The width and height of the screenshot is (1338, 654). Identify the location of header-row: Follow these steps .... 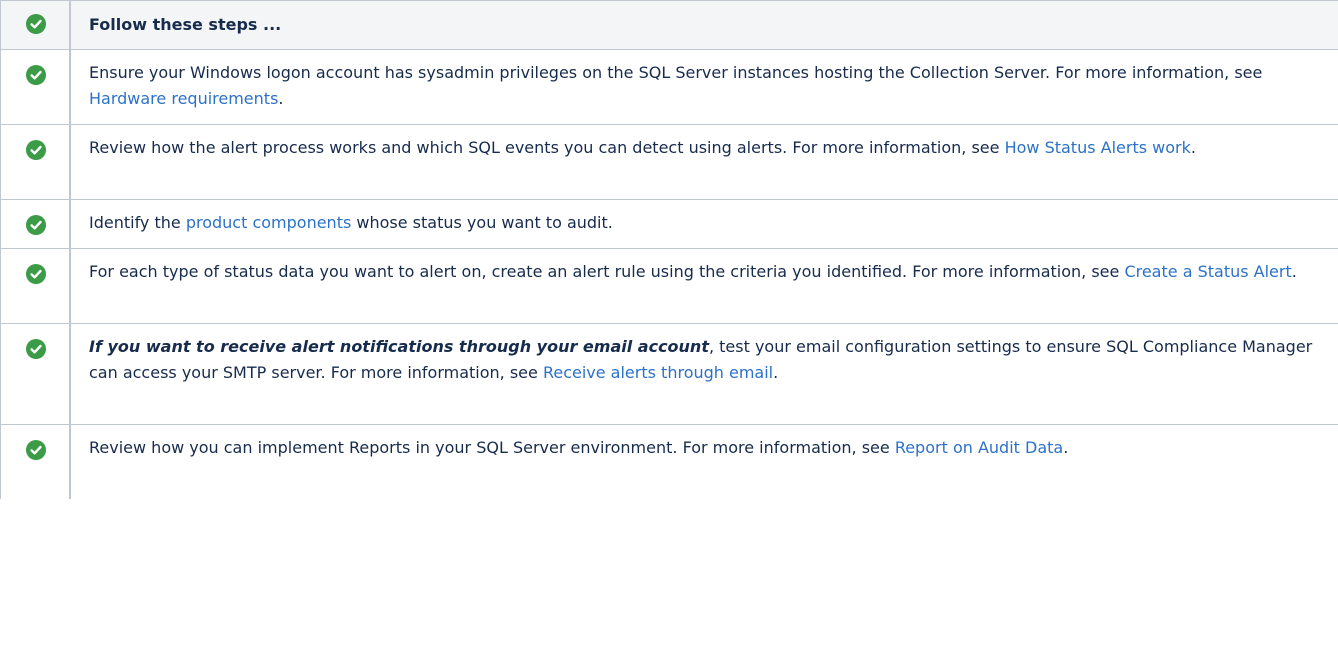
(669, 25).